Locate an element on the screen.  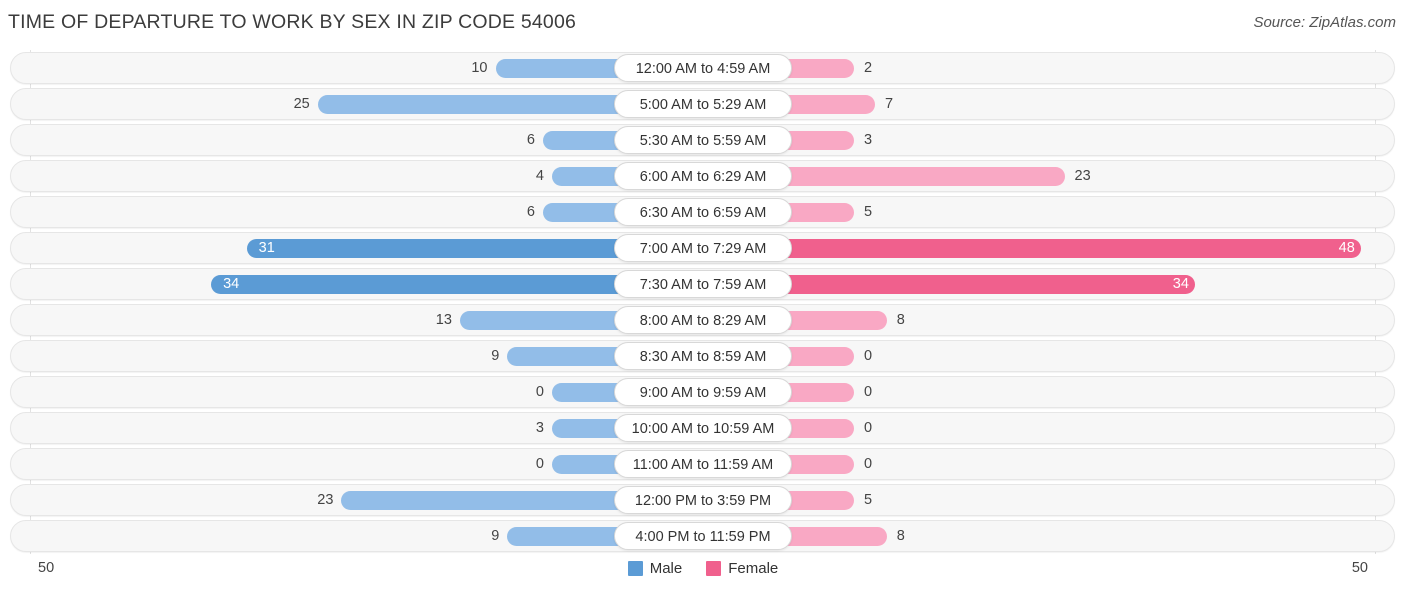
category-label: 12:00 AM to 4:59 AM is located at coordinates (703, 68).